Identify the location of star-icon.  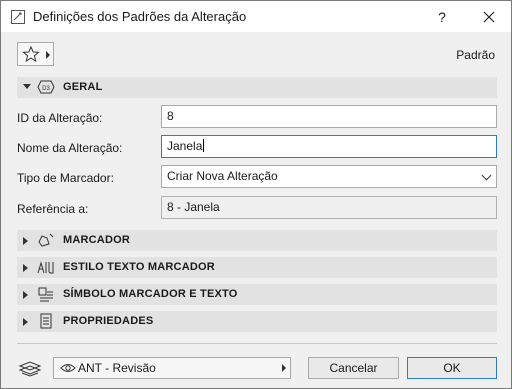
(31, 54).